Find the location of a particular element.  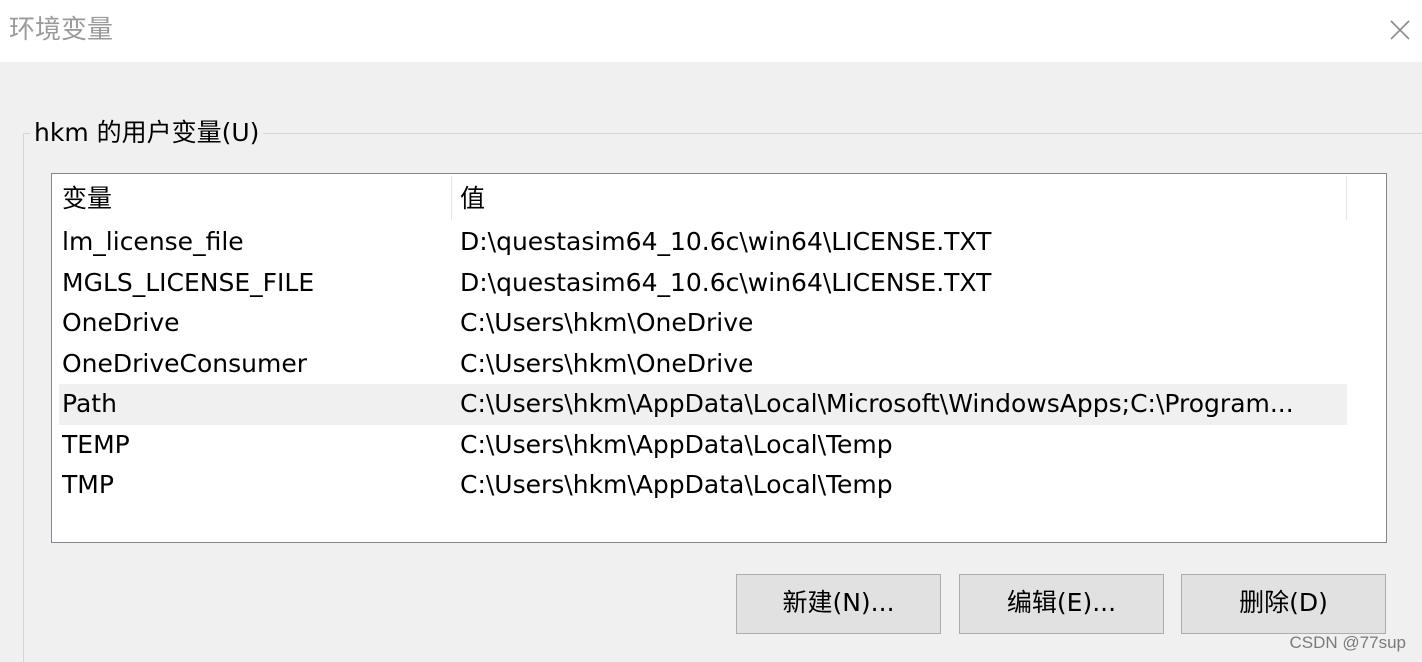

close-button is located at coordinates (1400, 30).